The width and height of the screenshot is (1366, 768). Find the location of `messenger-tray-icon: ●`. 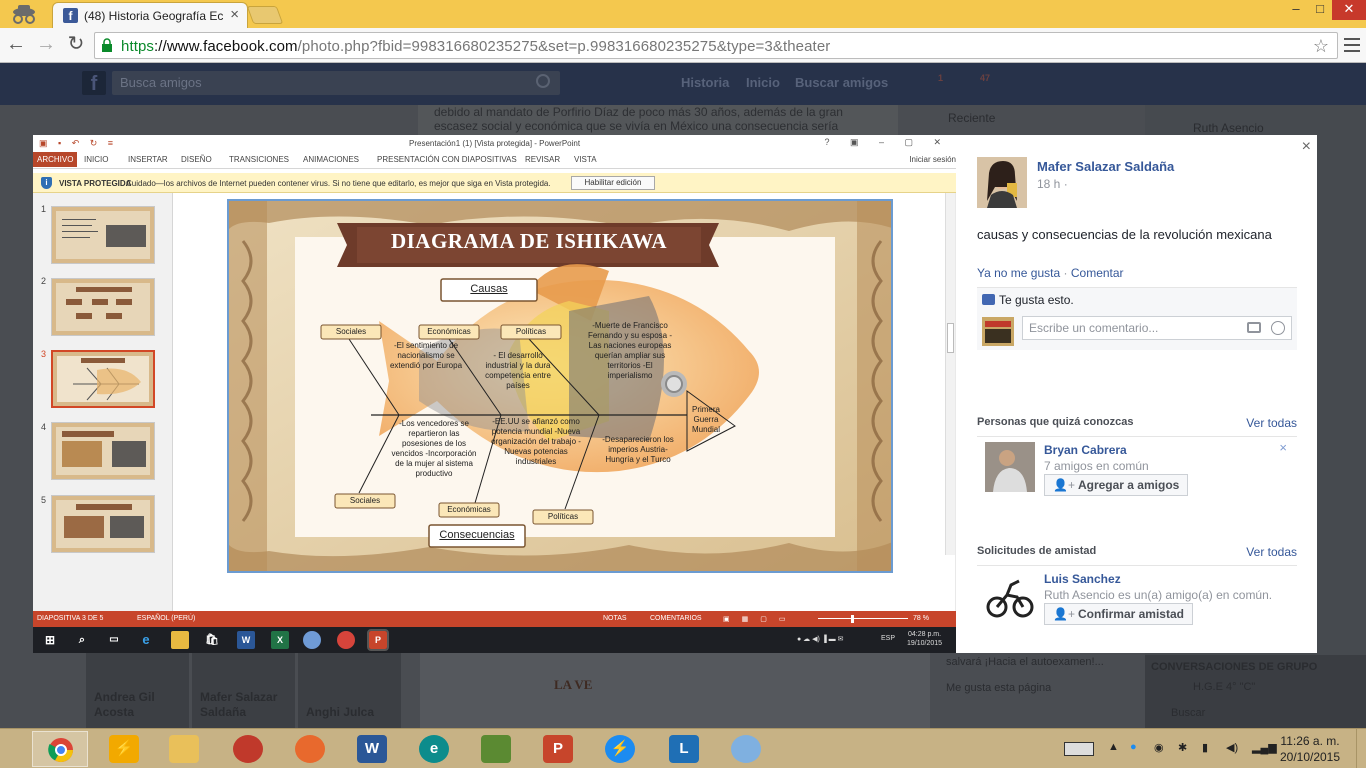

messenger-tray-icon: ● is located at coordinates (1133, 747).